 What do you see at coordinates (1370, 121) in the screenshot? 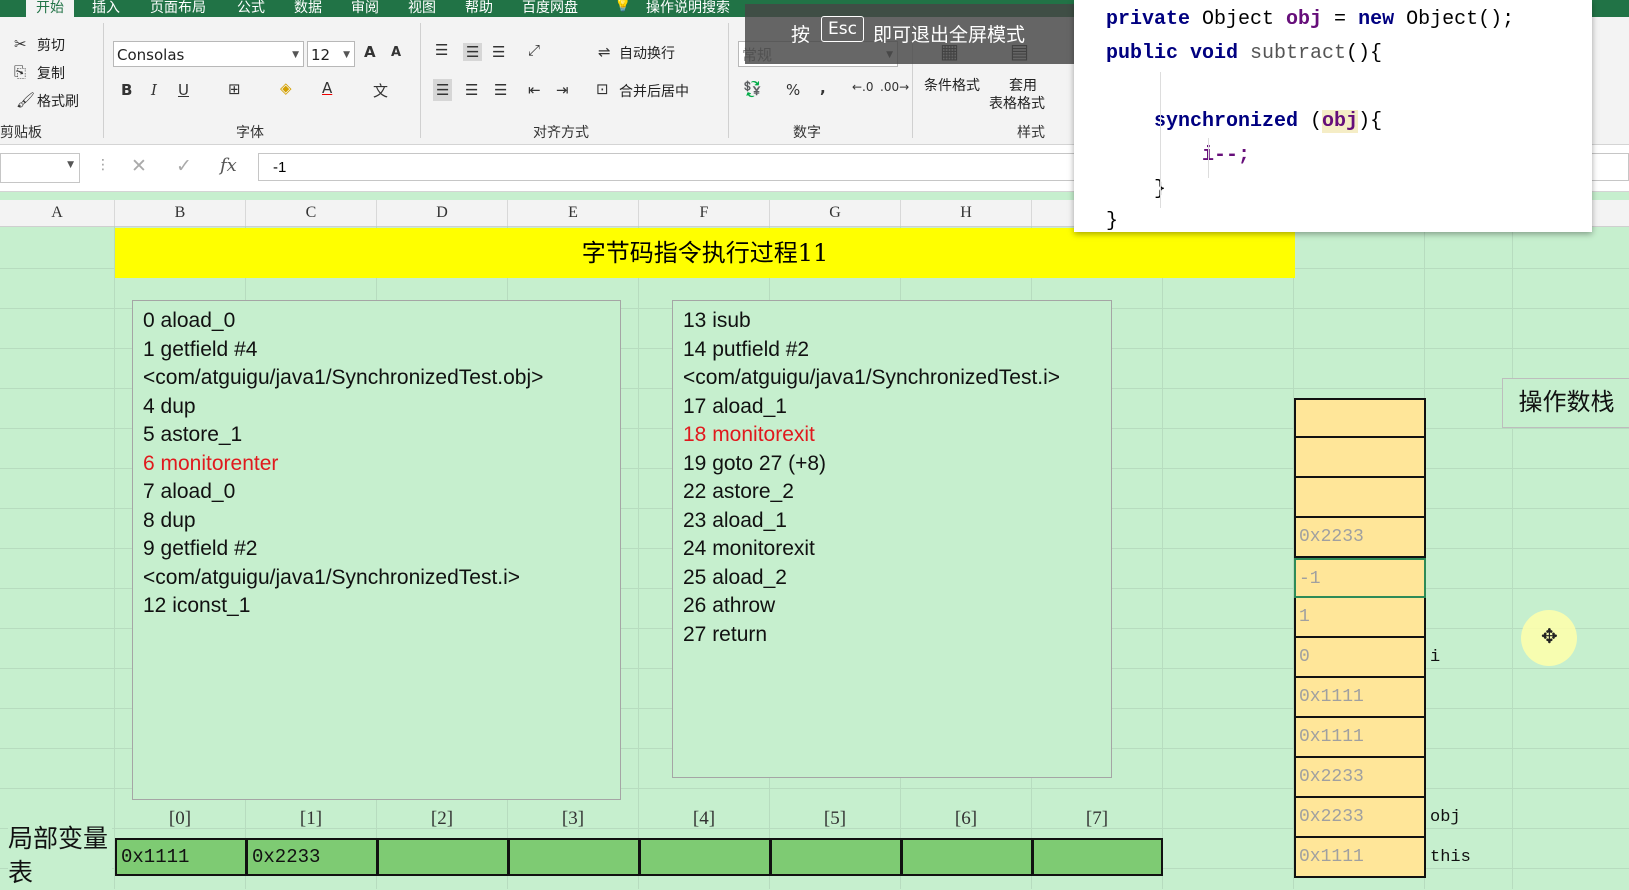
I see `code-text: ){` at bounding box center [1370, 121].